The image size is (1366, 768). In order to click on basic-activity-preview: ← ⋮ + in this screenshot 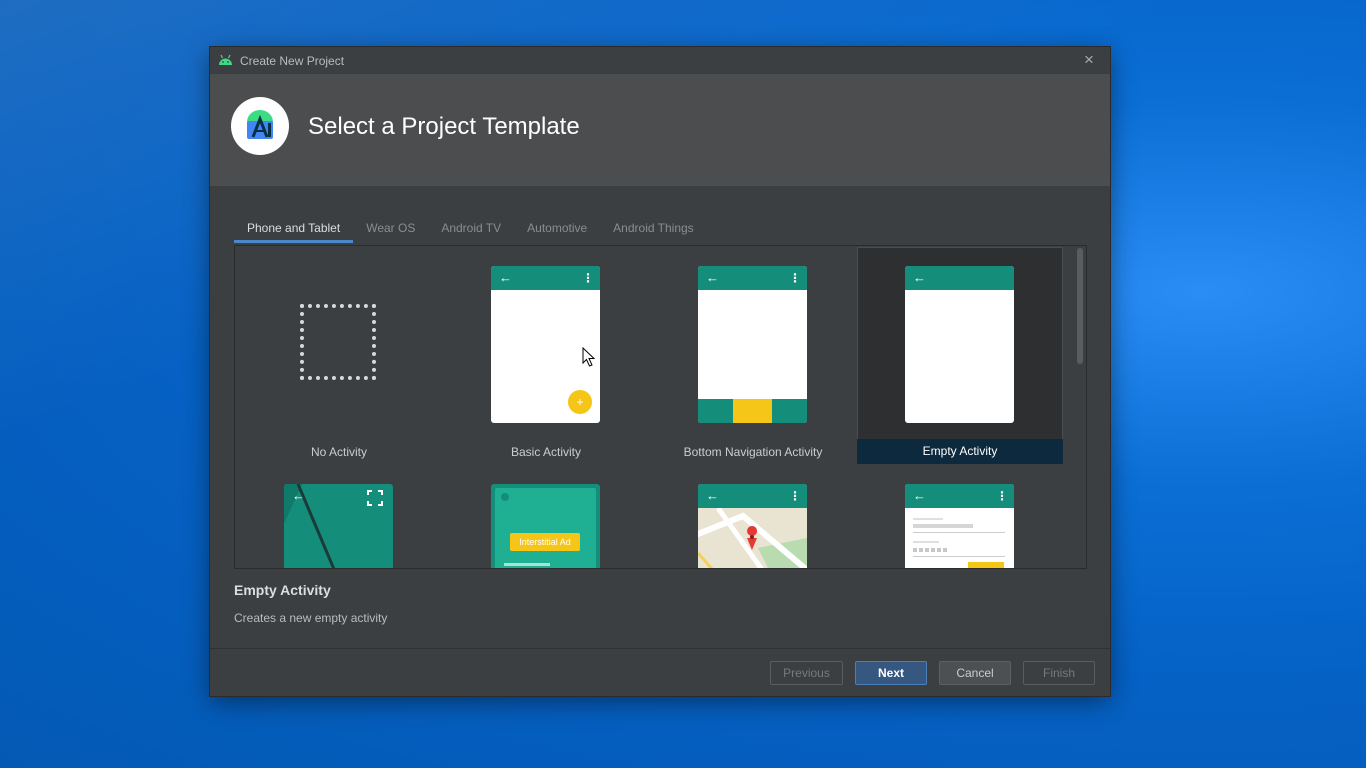, I will do `click(545, 344)`.